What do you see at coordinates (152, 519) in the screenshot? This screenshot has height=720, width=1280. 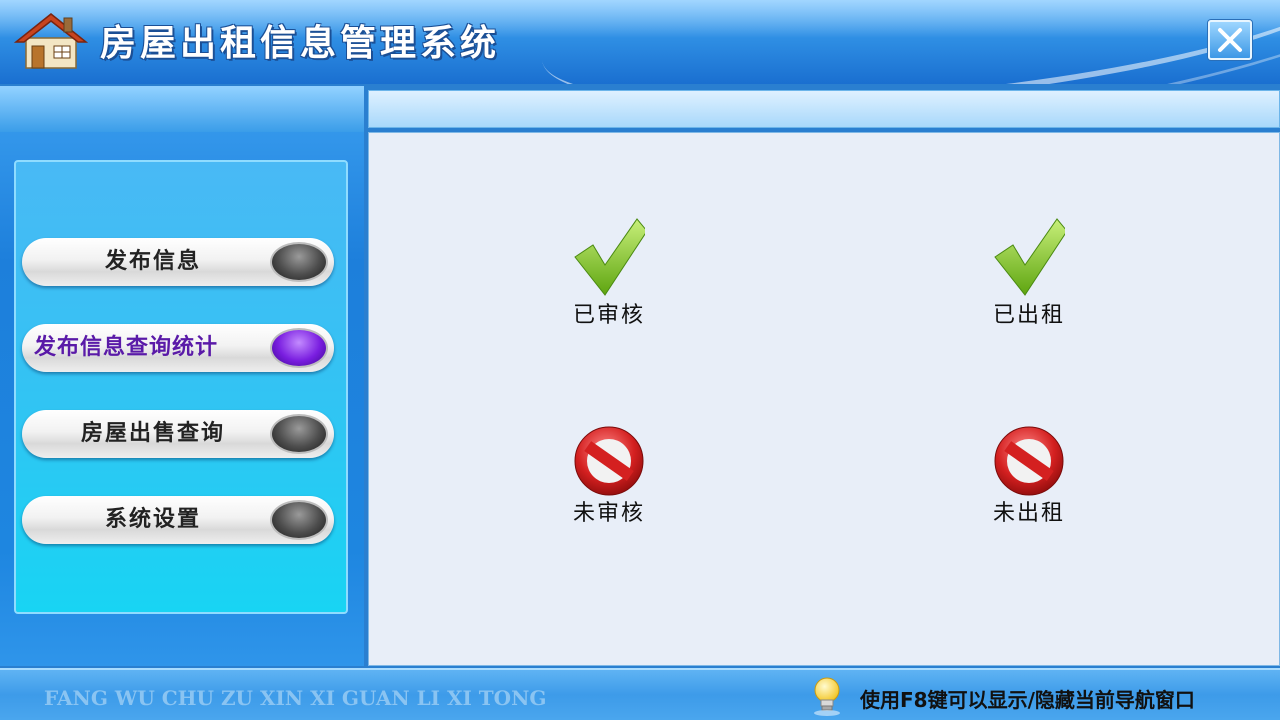 I see `nav-button-label: 系统设置` at bounding box center [152, 519].